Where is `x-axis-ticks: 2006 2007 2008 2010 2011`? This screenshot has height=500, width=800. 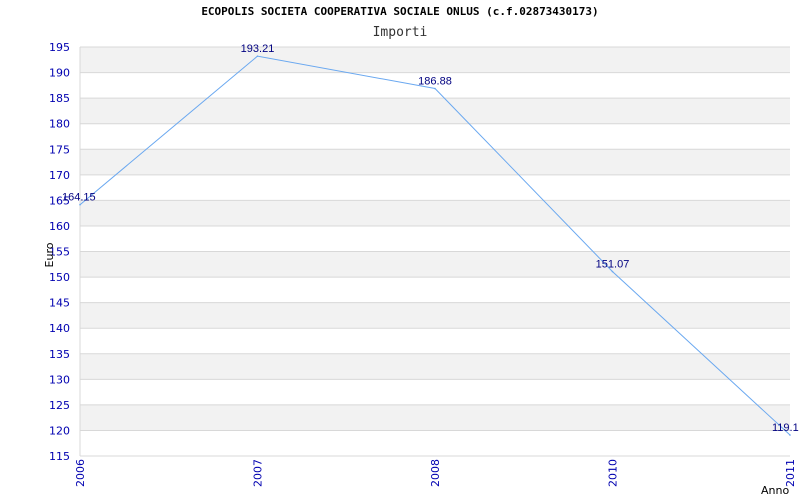
x-axis-ticks: 2006 2007 2008 2010 2011 is located at coordinates (435, 473).